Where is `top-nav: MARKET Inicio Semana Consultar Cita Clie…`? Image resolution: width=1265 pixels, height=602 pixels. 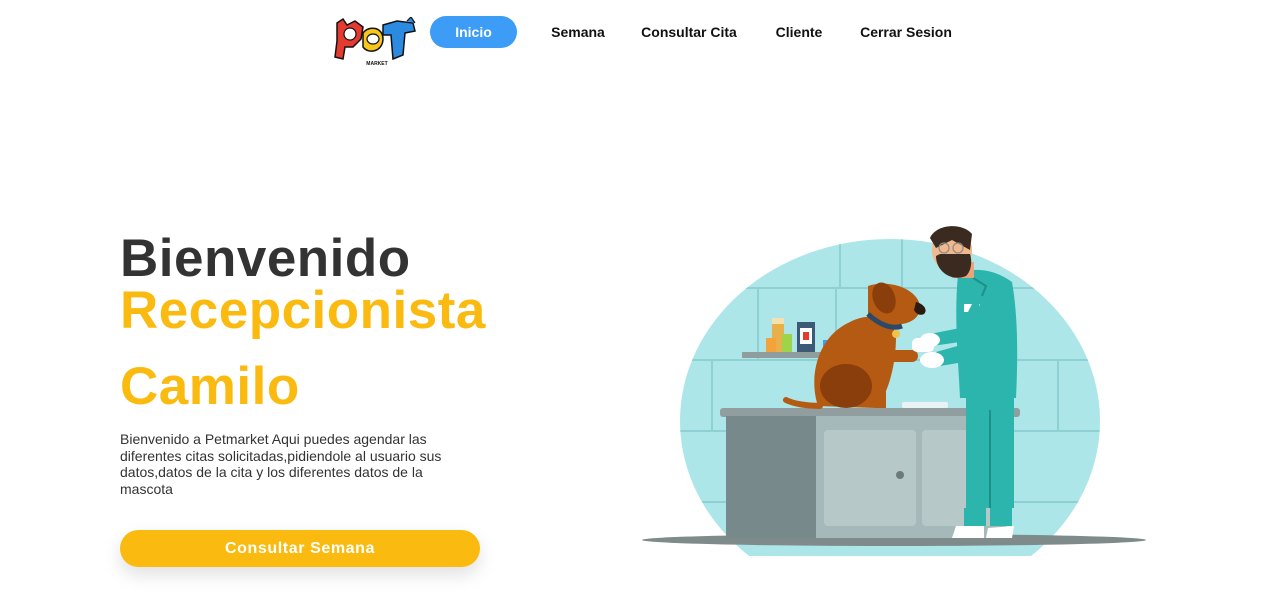
top-nav: MARKET Inicio Semana Consultar Cita Clie… is located at coordinates (632, 35).